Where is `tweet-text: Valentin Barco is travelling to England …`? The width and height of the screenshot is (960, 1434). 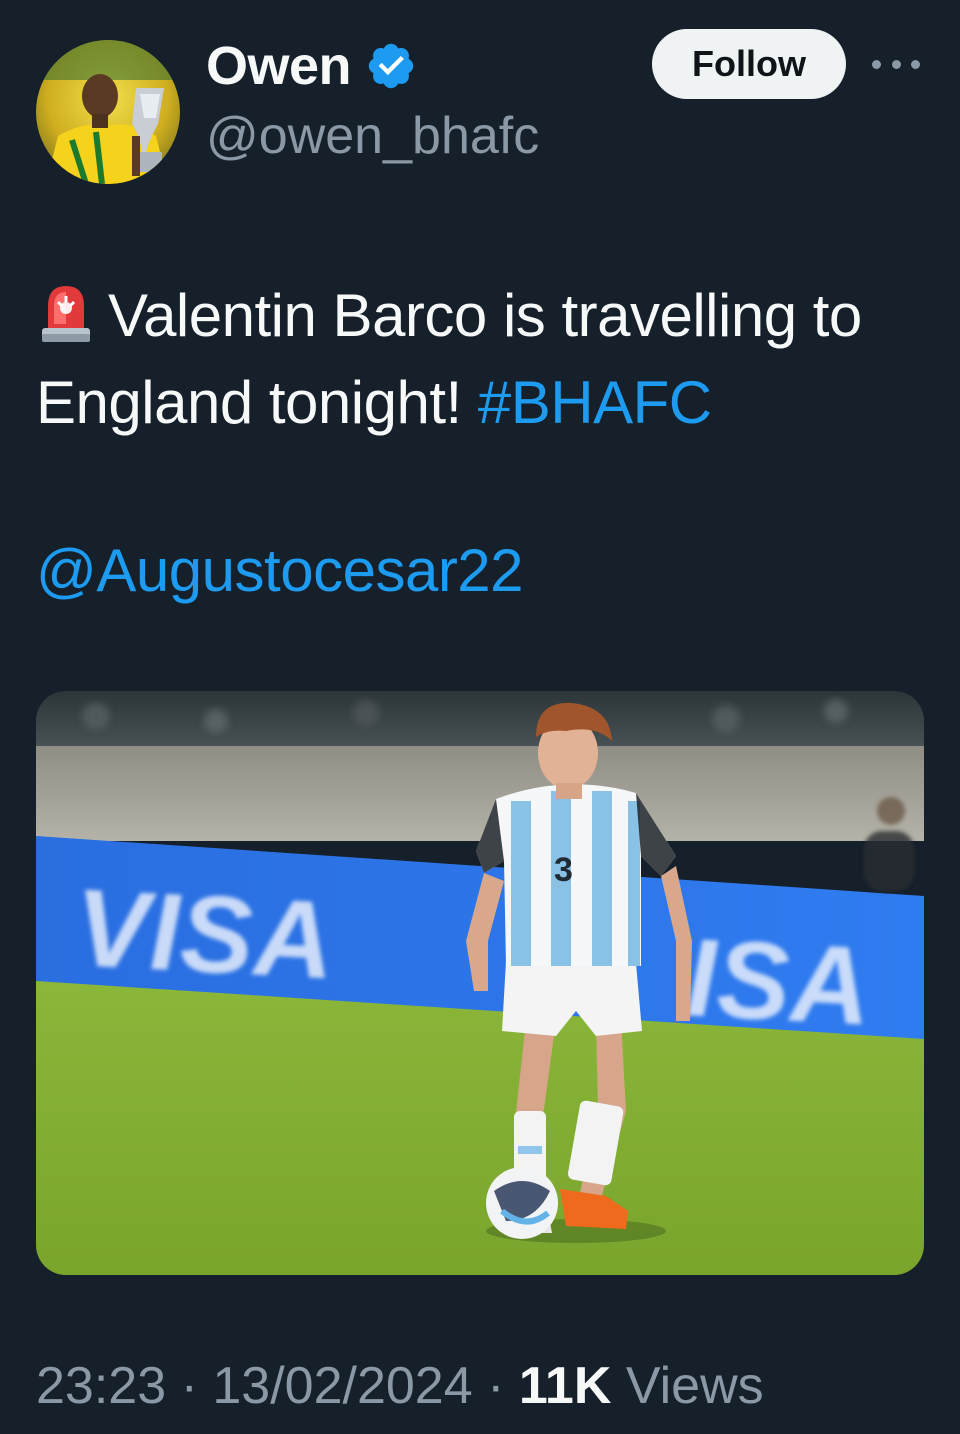
tweet-text: Valentin Barco is travelling to England … is located at coordinates (481, 359).